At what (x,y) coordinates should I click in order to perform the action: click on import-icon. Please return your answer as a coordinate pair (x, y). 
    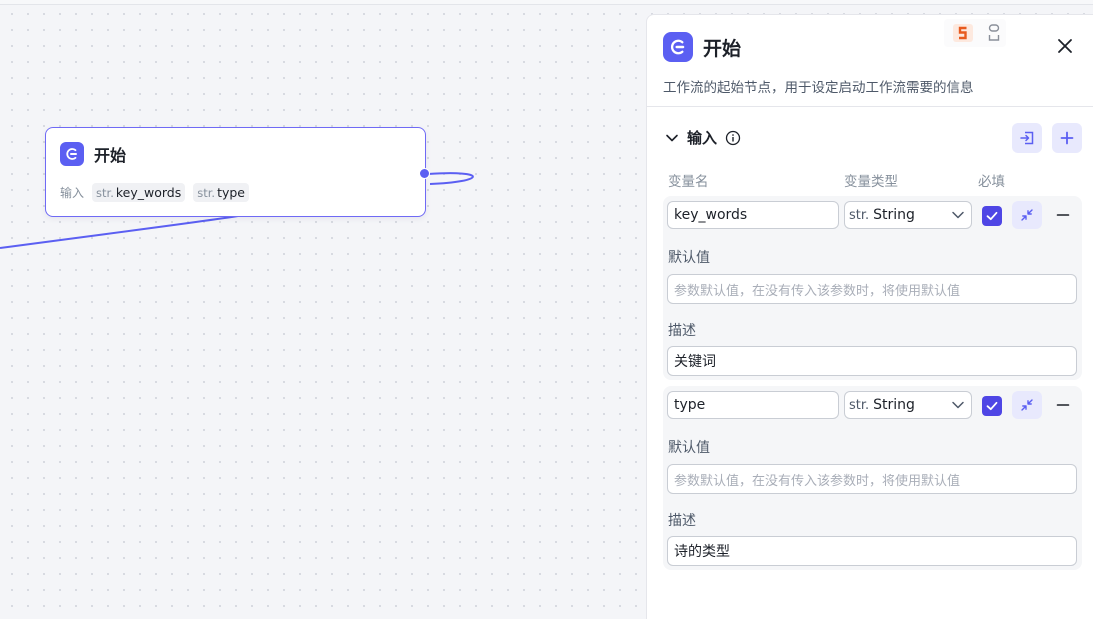
    Looking at the image, I should click on (1027, 138).